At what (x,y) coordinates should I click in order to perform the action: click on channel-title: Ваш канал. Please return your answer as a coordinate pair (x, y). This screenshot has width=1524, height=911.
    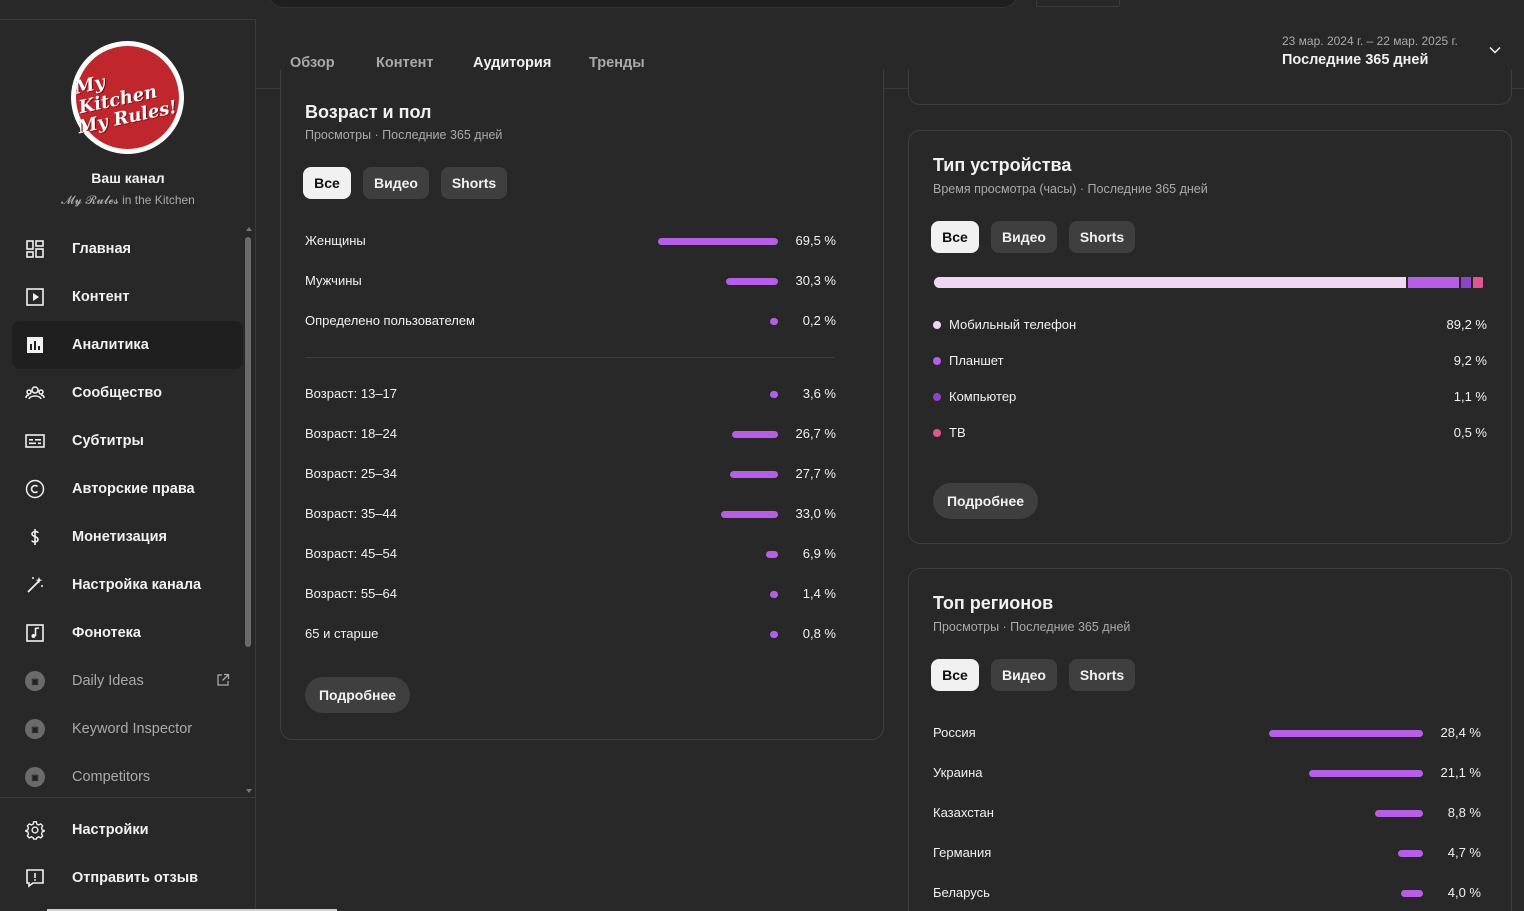
    Looking at the image, I should click on (128, 178).